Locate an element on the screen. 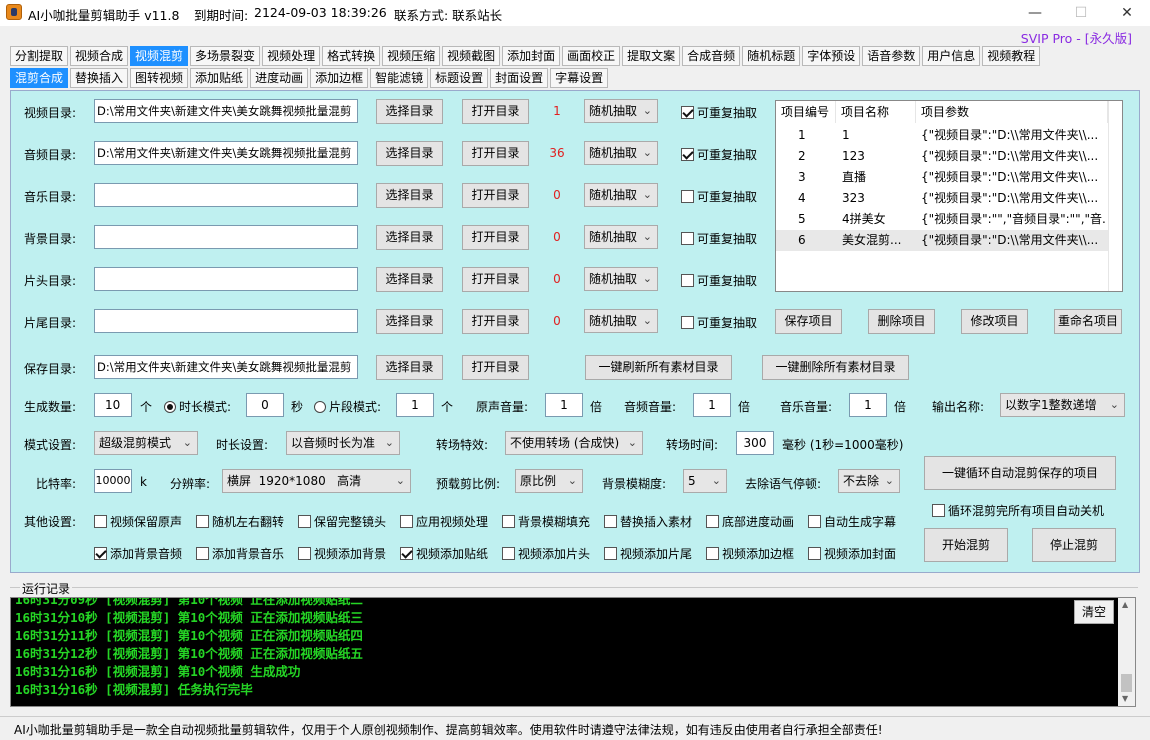  option-checkbox: 随机左右翻转 is located at coordinates (240, 521).